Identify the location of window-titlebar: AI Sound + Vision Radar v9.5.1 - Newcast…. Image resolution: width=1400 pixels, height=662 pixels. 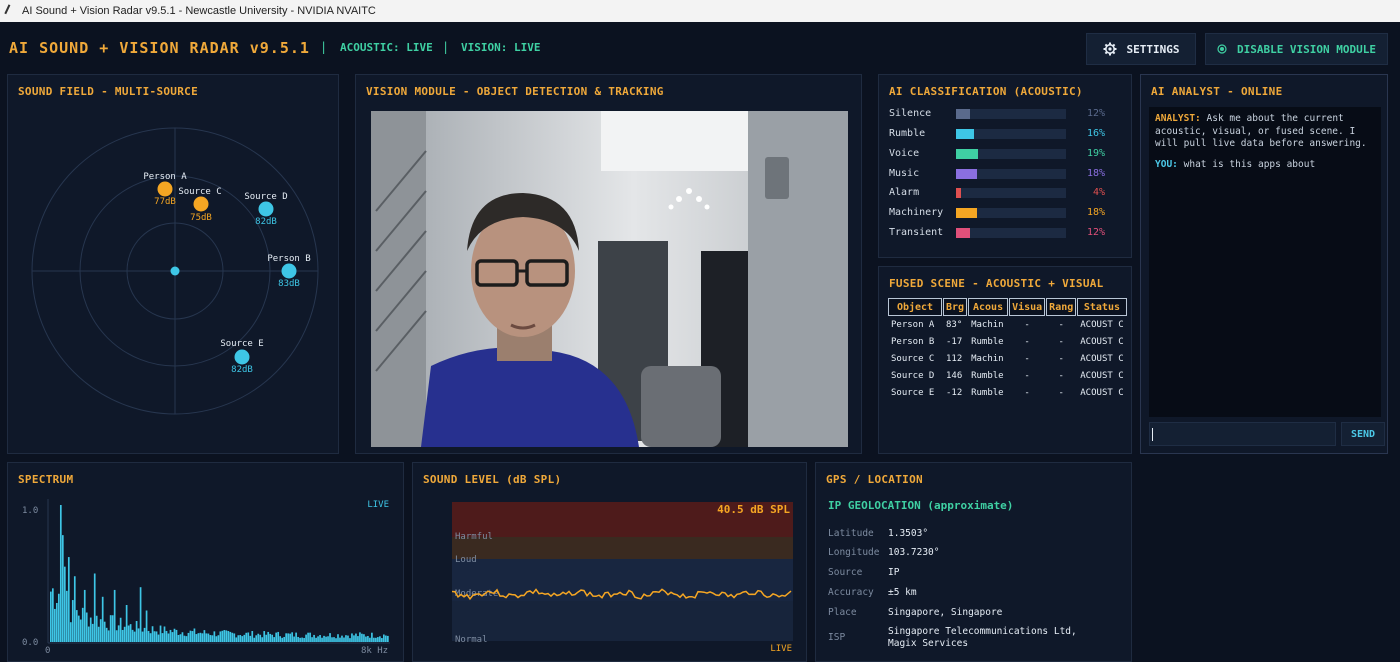
(700, 11).